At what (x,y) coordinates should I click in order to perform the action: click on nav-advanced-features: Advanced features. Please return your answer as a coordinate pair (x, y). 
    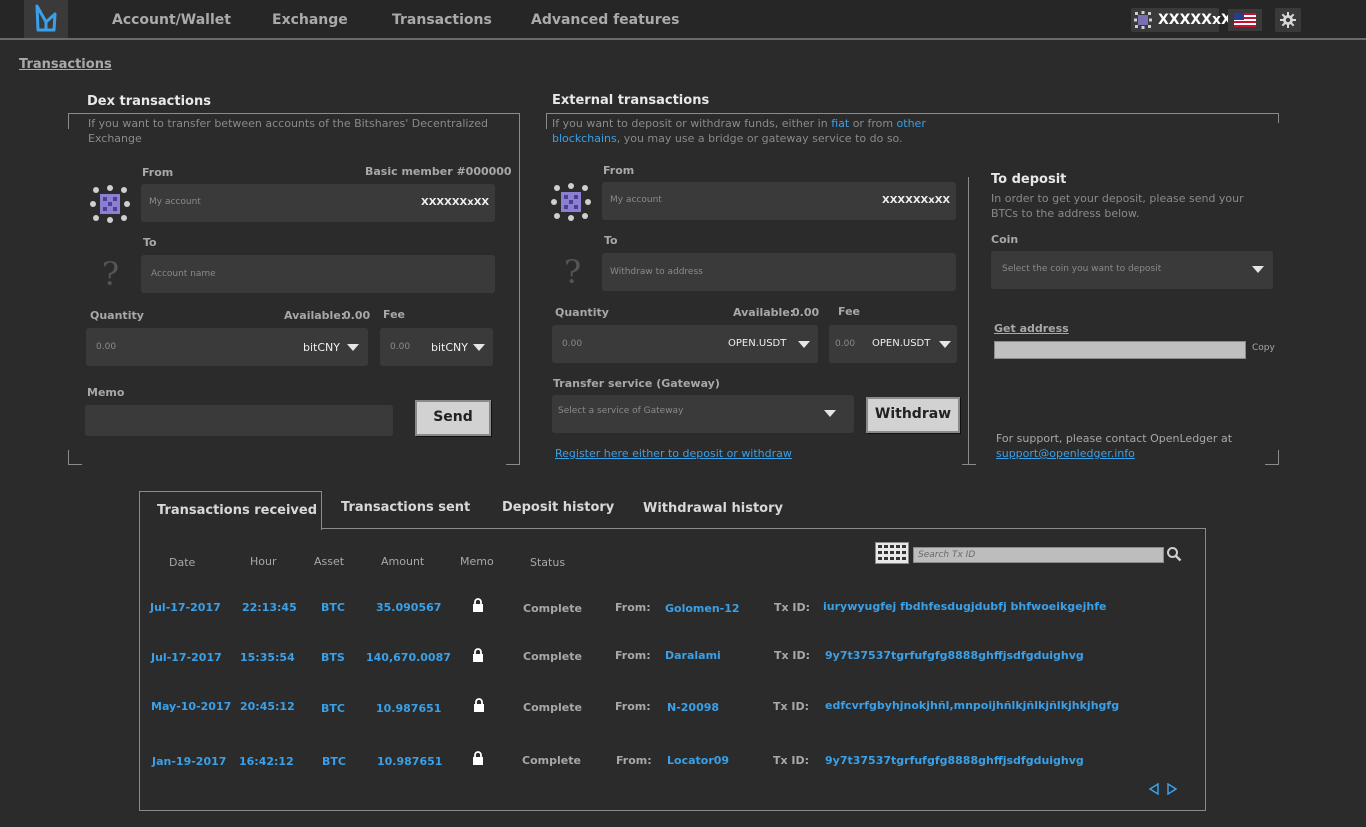
    Looking at the image, I should click on (605, 20).